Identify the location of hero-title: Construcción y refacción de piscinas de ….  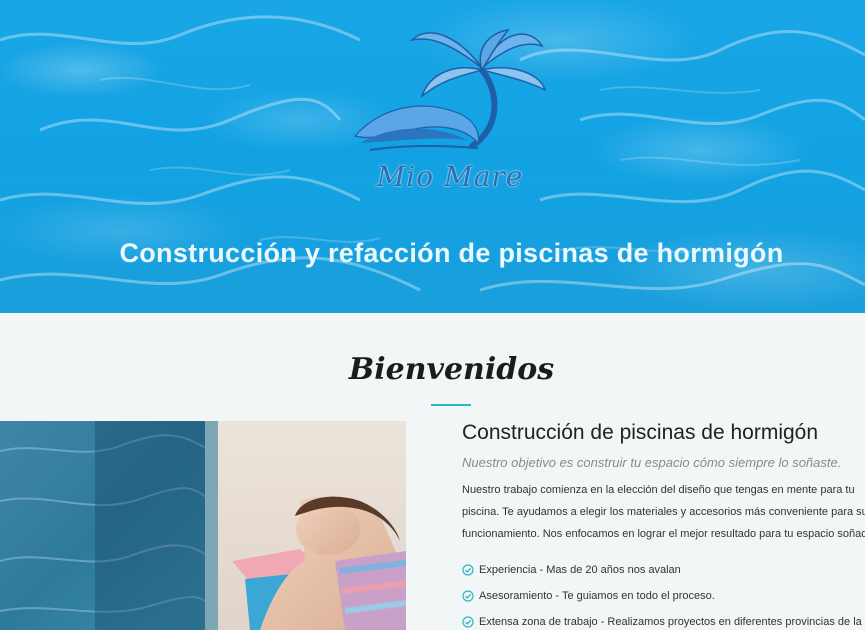
(451, 253).